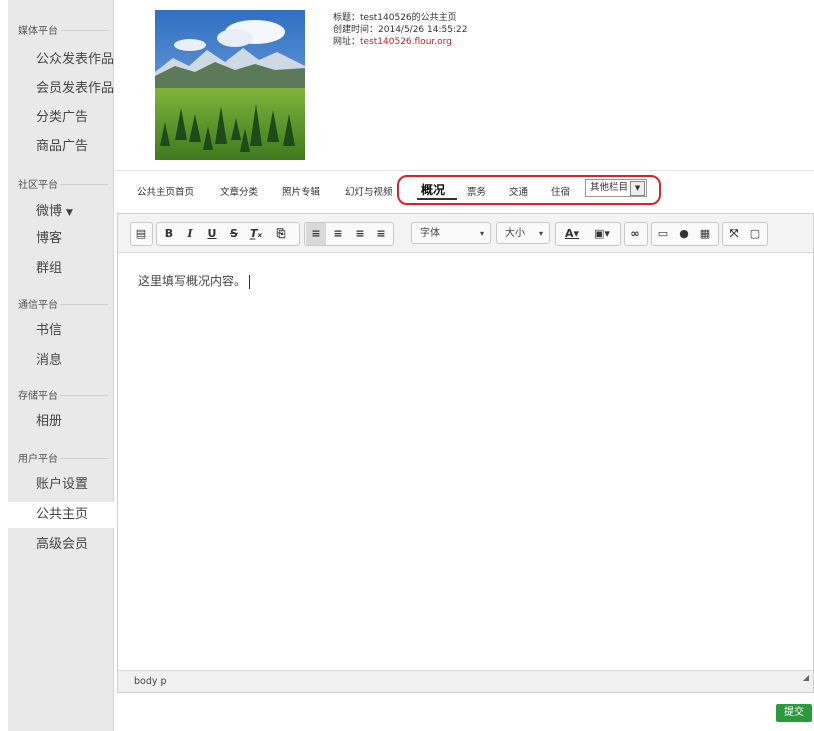 This screenshot has height=731, width=814. I want to click on text-color-icon: A▾, so click(572, 234).